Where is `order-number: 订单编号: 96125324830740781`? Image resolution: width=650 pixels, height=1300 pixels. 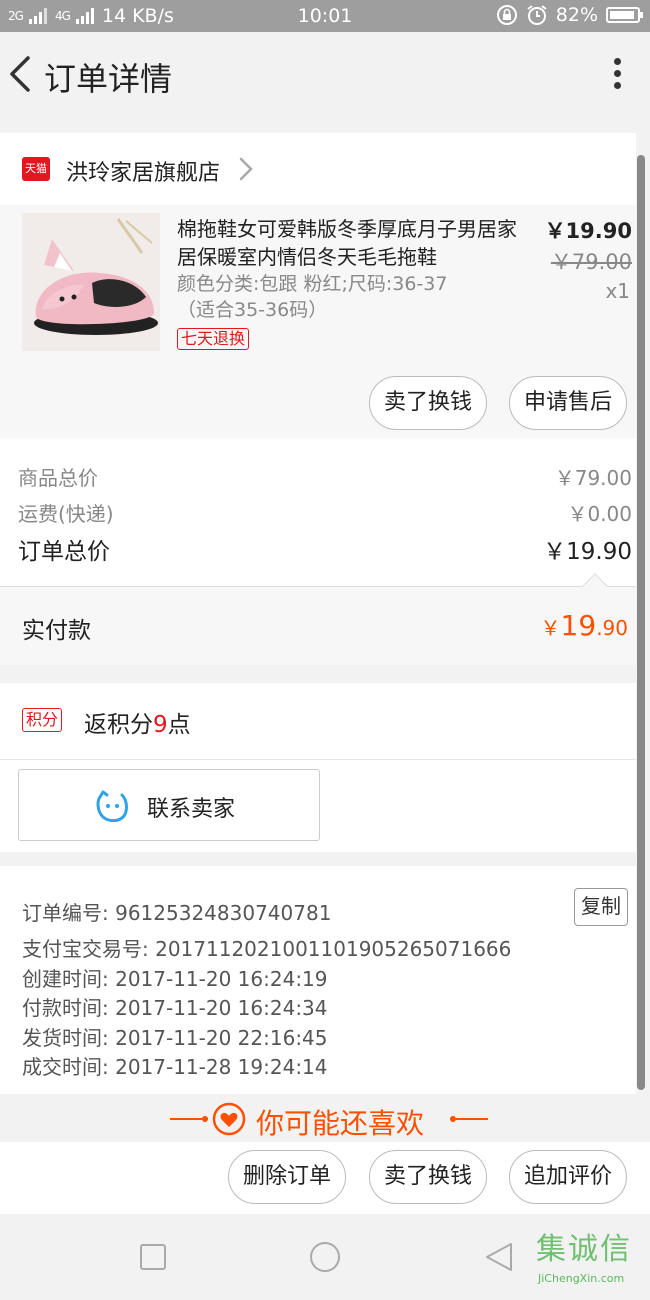 order-number: 订单编号: 96125324830740781 is located at coordinates (177, 913).